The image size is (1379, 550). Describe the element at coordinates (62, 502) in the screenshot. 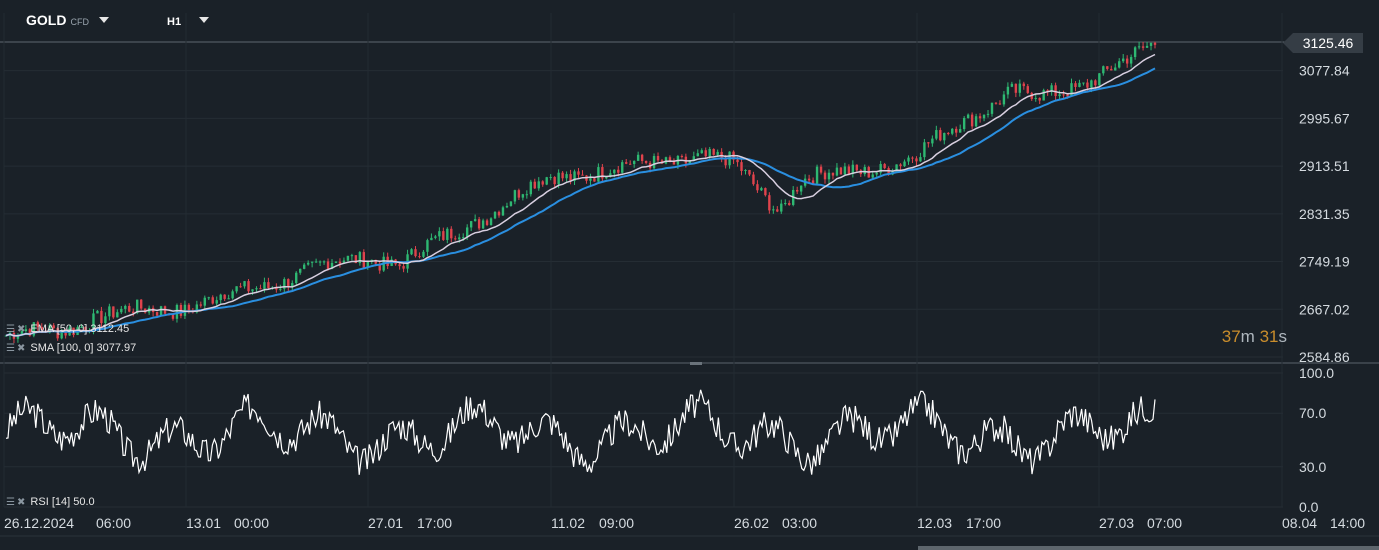

I see `rsi-legend-label: RSI [14] 50.0` at that location.